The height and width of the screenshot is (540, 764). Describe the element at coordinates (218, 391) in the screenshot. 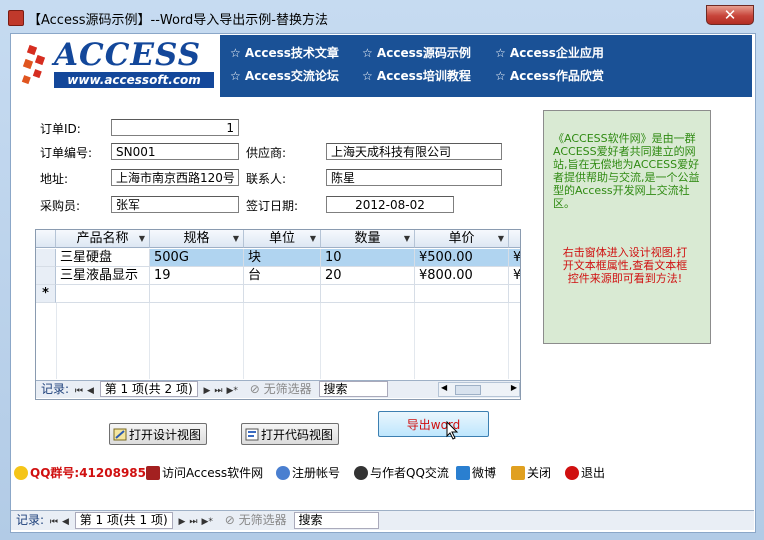

I see `last-record-icon: ⏭` at that location.